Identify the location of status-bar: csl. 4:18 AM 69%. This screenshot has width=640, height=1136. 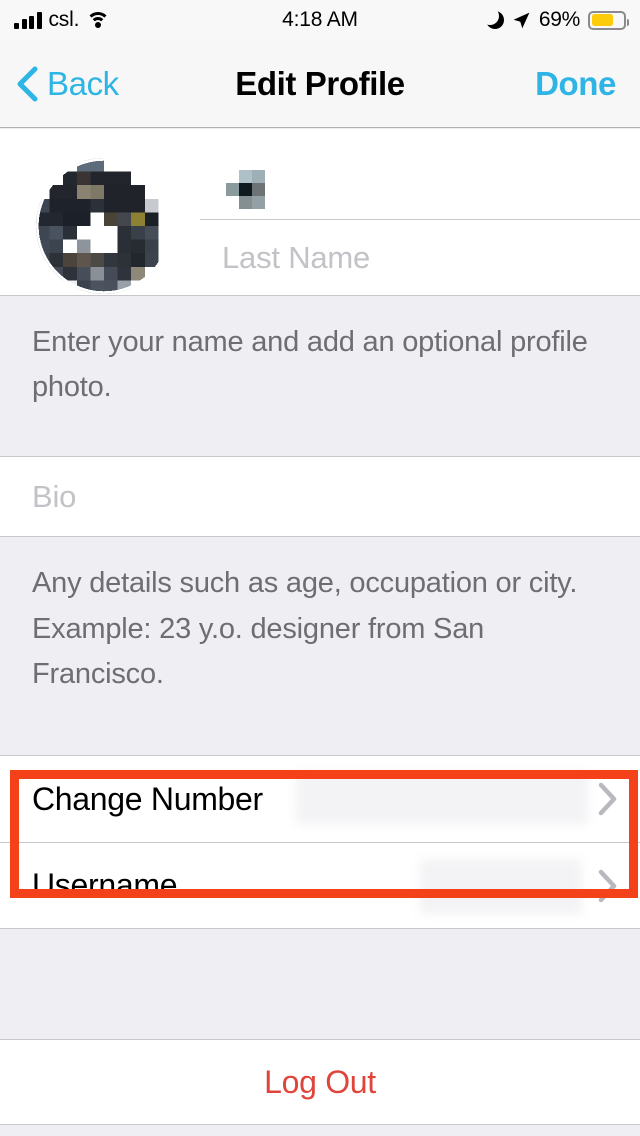
(320, 20).